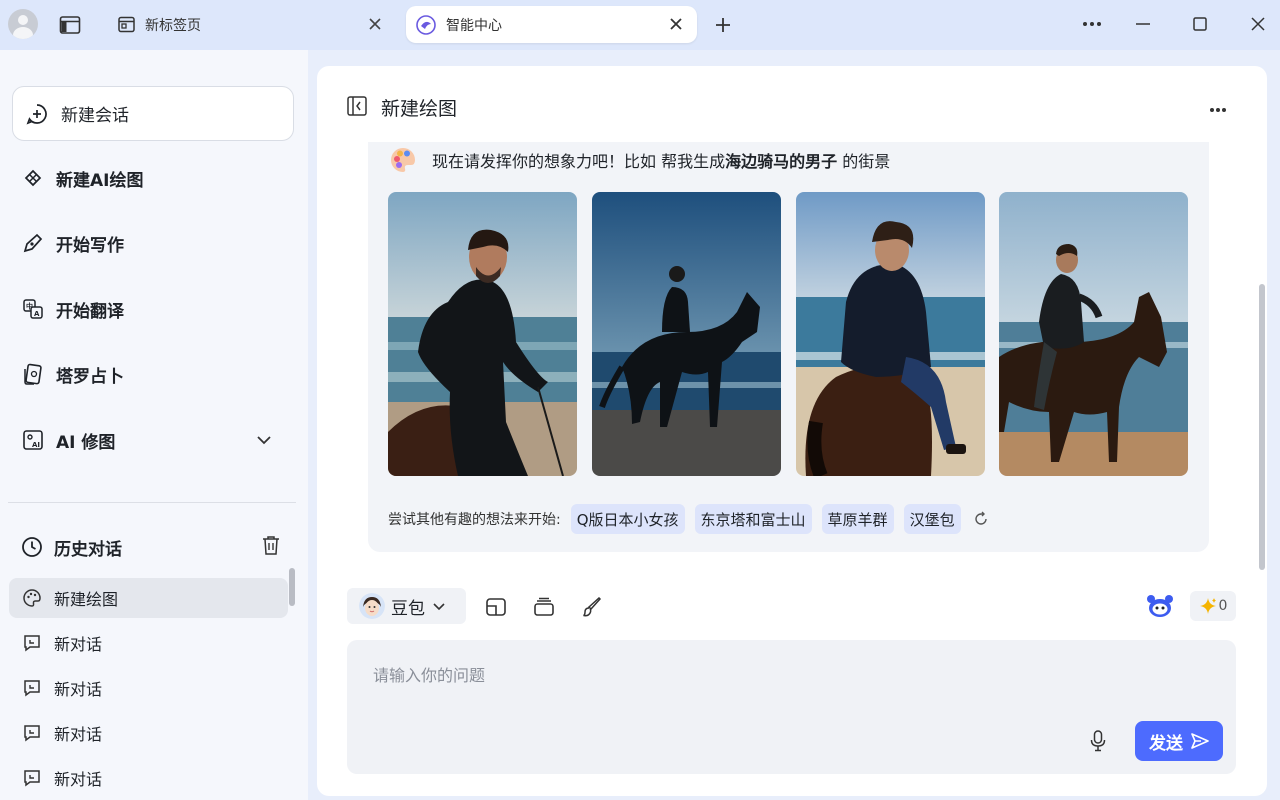 Image resolution: width=1280 pixels, height=800 pixels. I want to click on sidebar-toggle-icon, so click(70, 25).